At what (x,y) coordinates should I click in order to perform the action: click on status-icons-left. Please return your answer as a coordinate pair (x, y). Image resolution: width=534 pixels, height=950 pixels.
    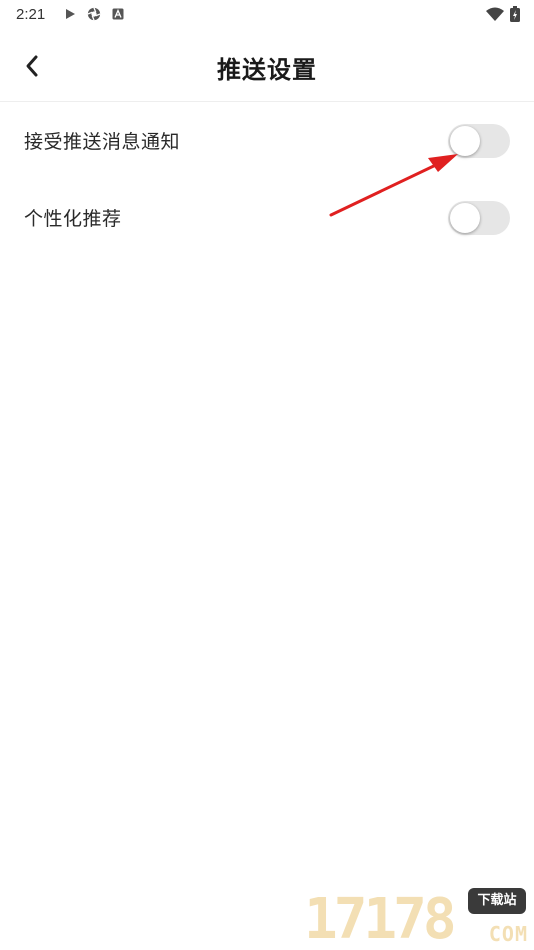
    Looking at the image, I should click on (94, 14).